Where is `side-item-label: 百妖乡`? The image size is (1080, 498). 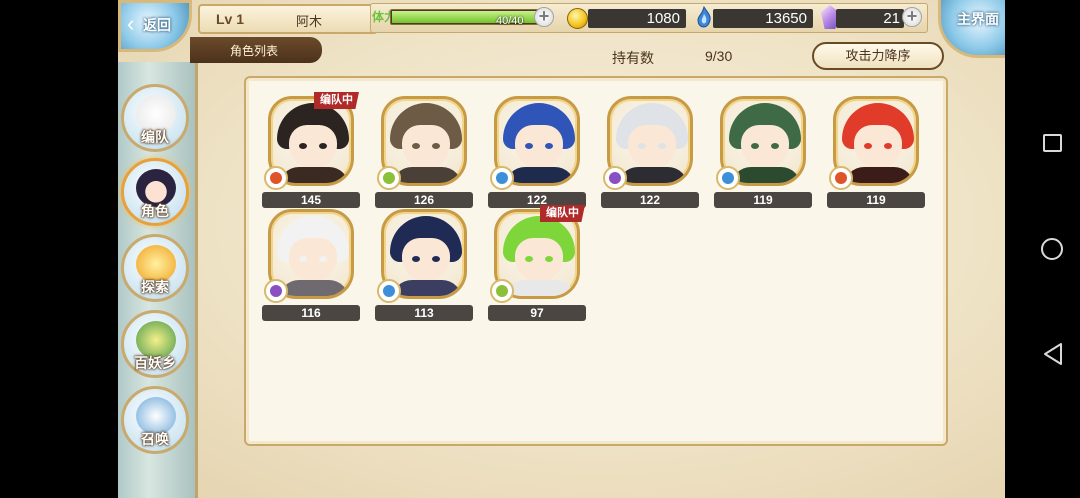 side-item-label: 百妖乡 is located at coordinates (155, 363).